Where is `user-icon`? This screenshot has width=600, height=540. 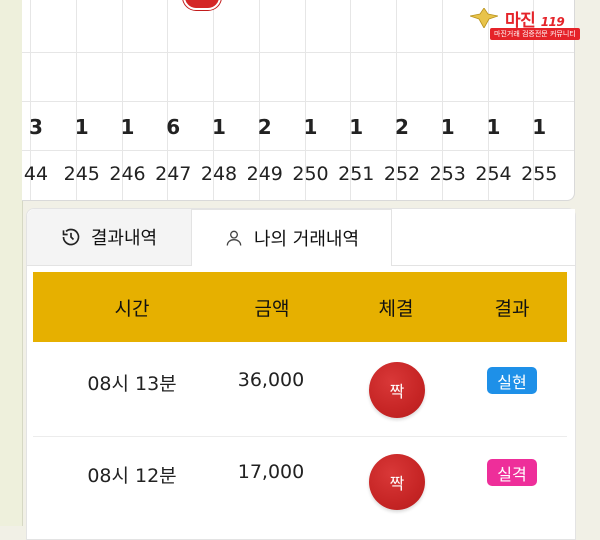 user-icon is located at coordinates (234, 238).